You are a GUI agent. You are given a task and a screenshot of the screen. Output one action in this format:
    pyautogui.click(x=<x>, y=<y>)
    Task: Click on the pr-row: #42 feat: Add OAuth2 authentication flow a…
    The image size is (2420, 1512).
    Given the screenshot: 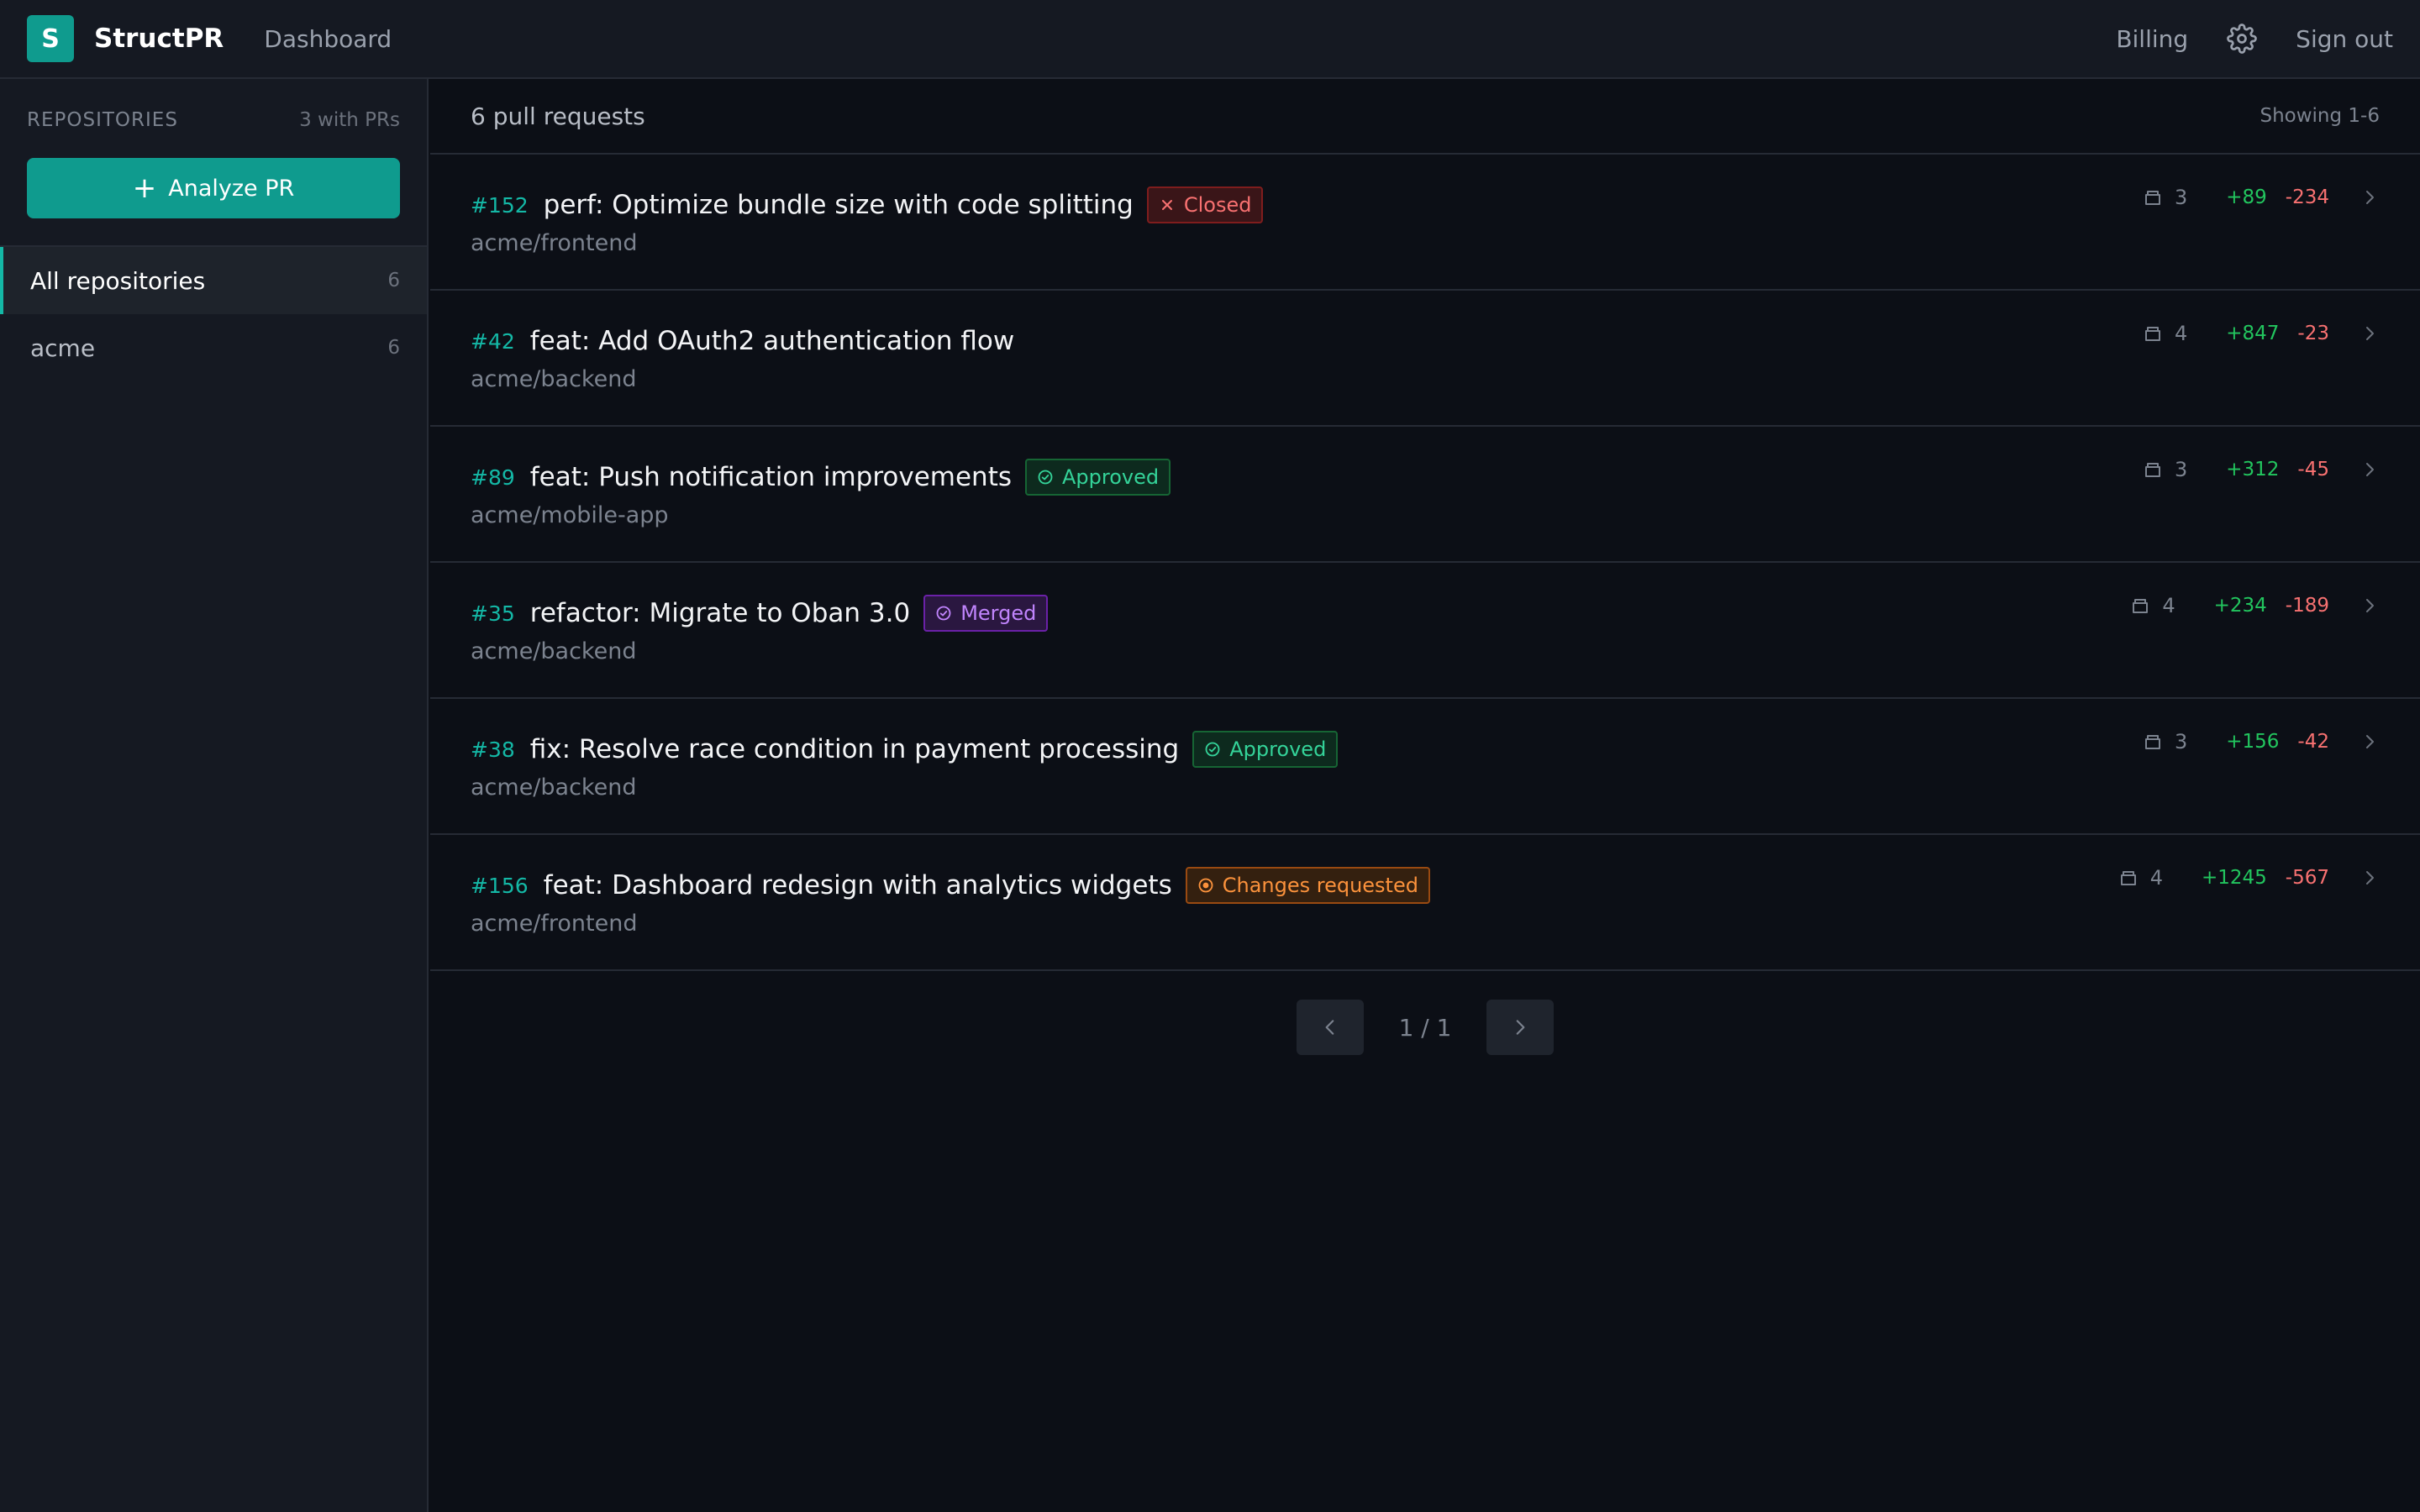 What is the action you would take?
    pyautogui.click(x=1425, y=359)
    